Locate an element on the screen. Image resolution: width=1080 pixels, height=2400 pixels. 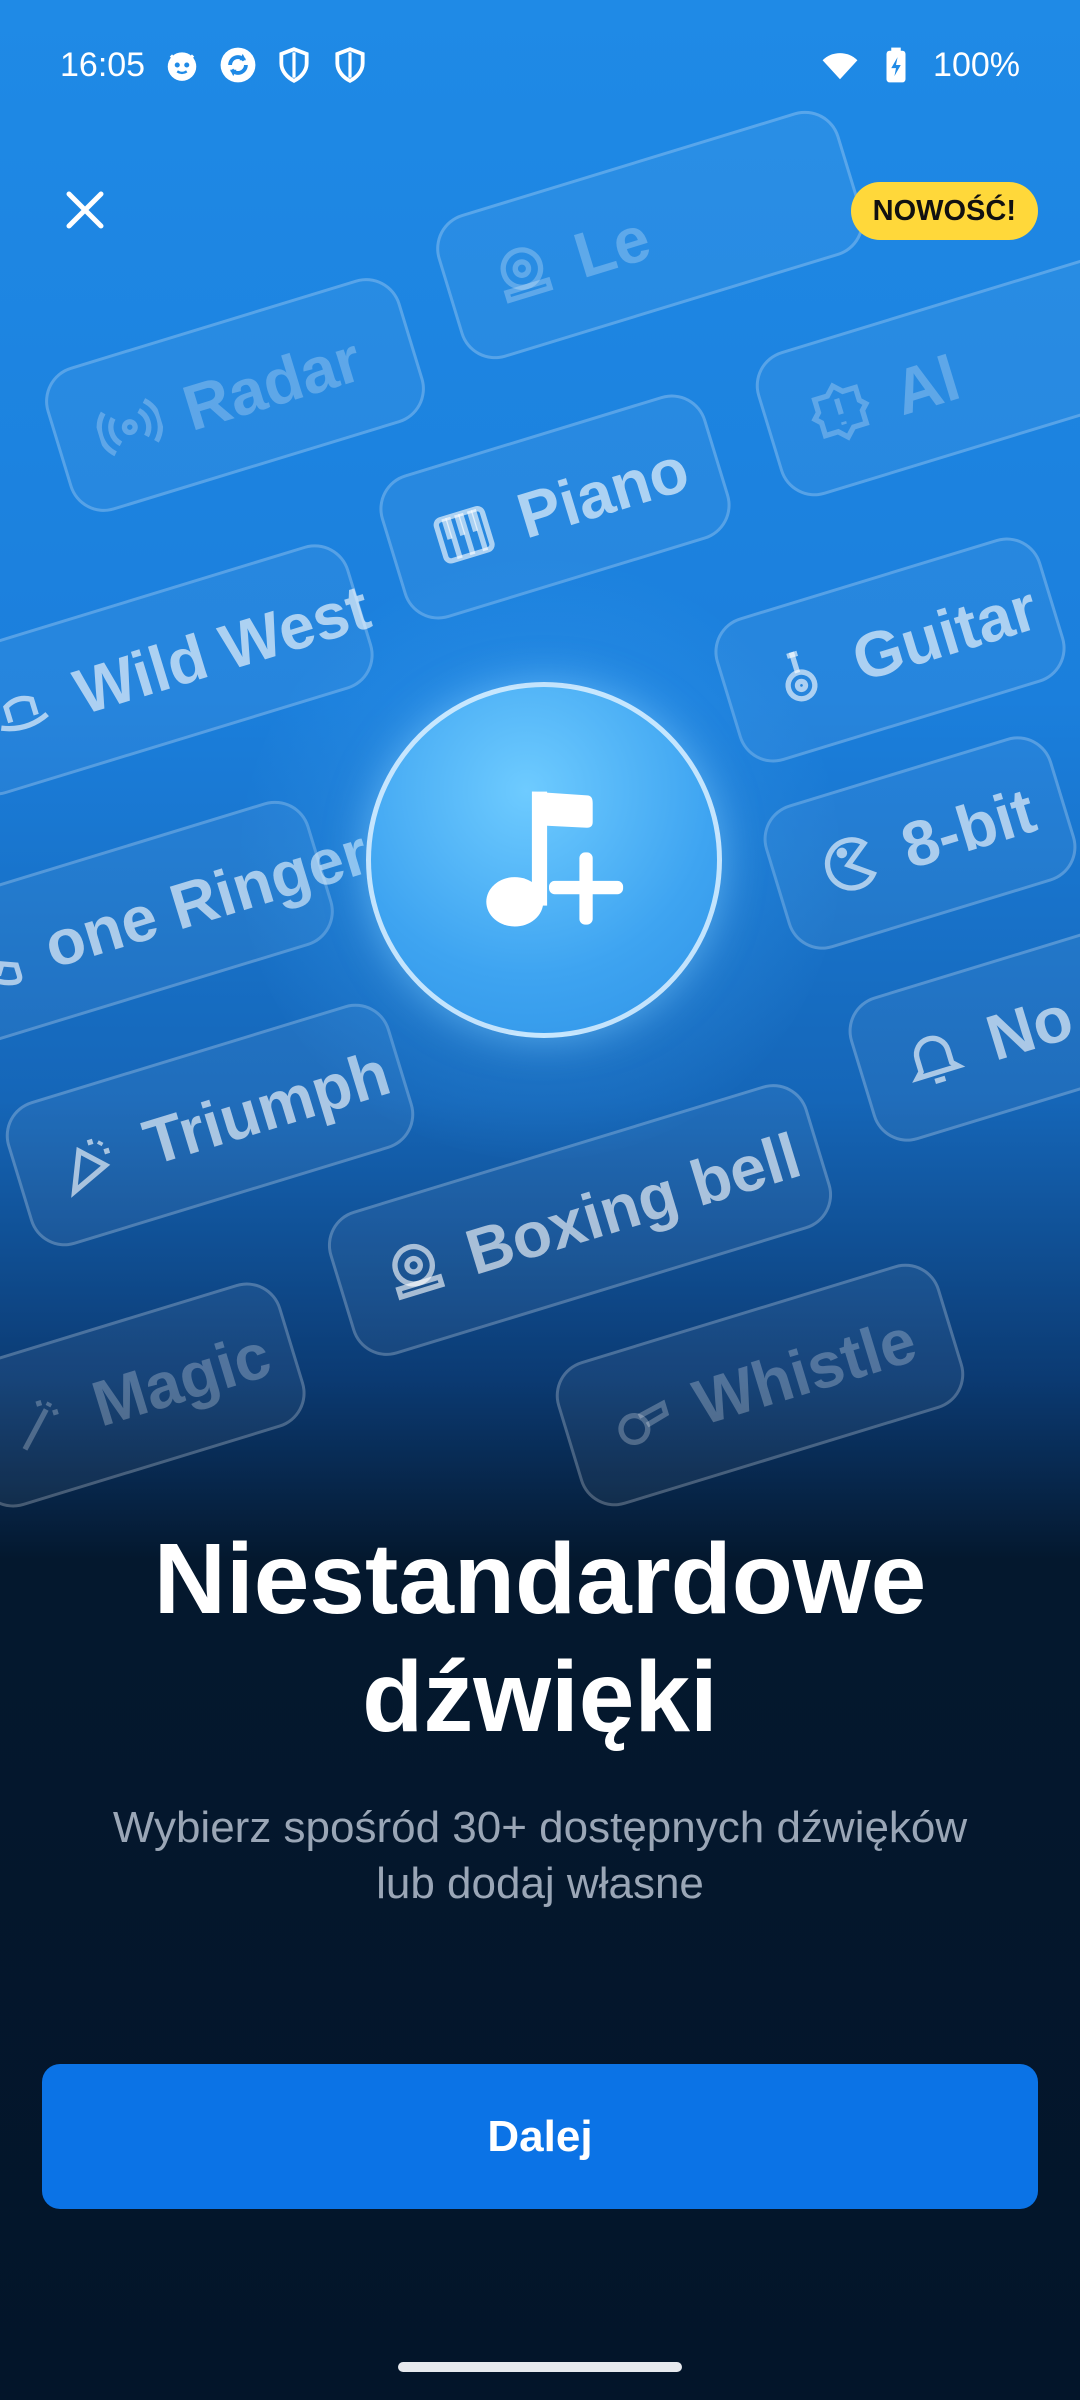
music-note-plus-icon is located at coordinates (555, 859).